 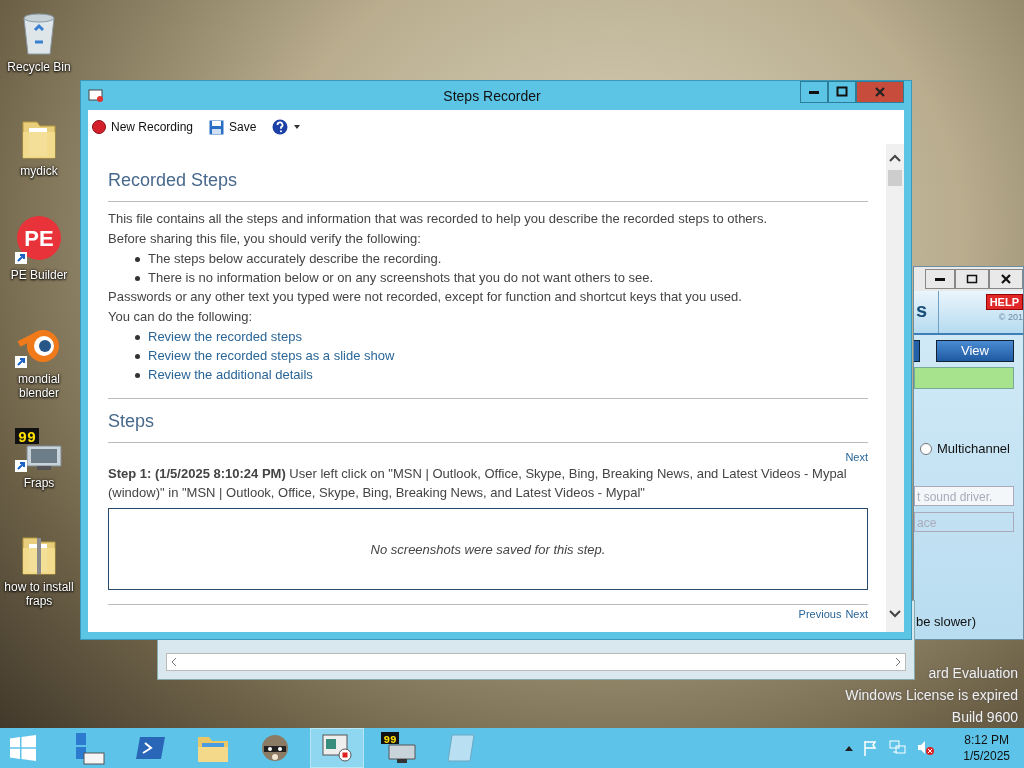 I want to click on desktop-icon: Recycle Bin, so click(x=39, y=51).